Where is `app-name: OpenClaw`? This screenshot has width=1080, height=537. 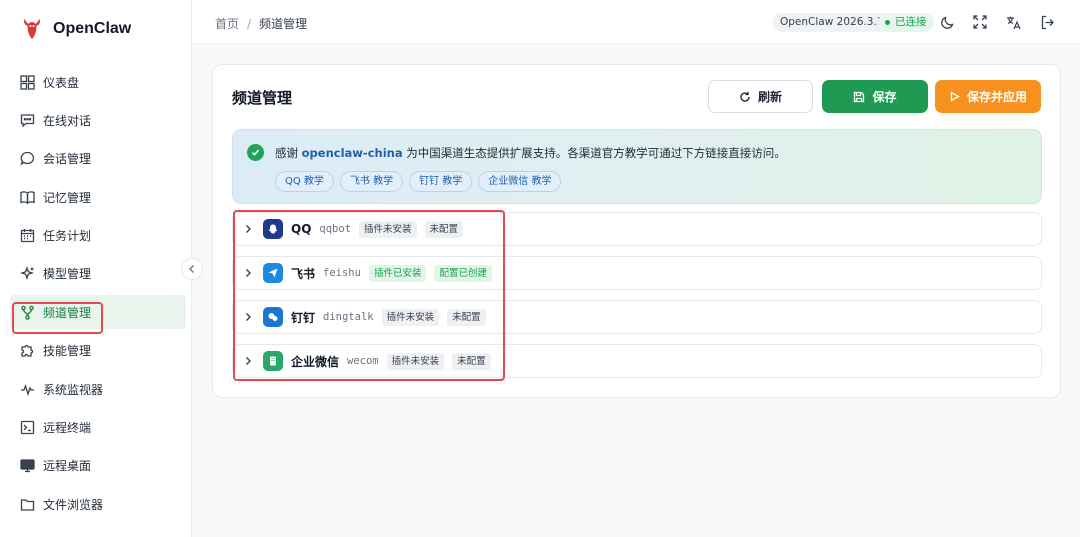
app-name: OpenClaw is located at coordinates (92, 28).